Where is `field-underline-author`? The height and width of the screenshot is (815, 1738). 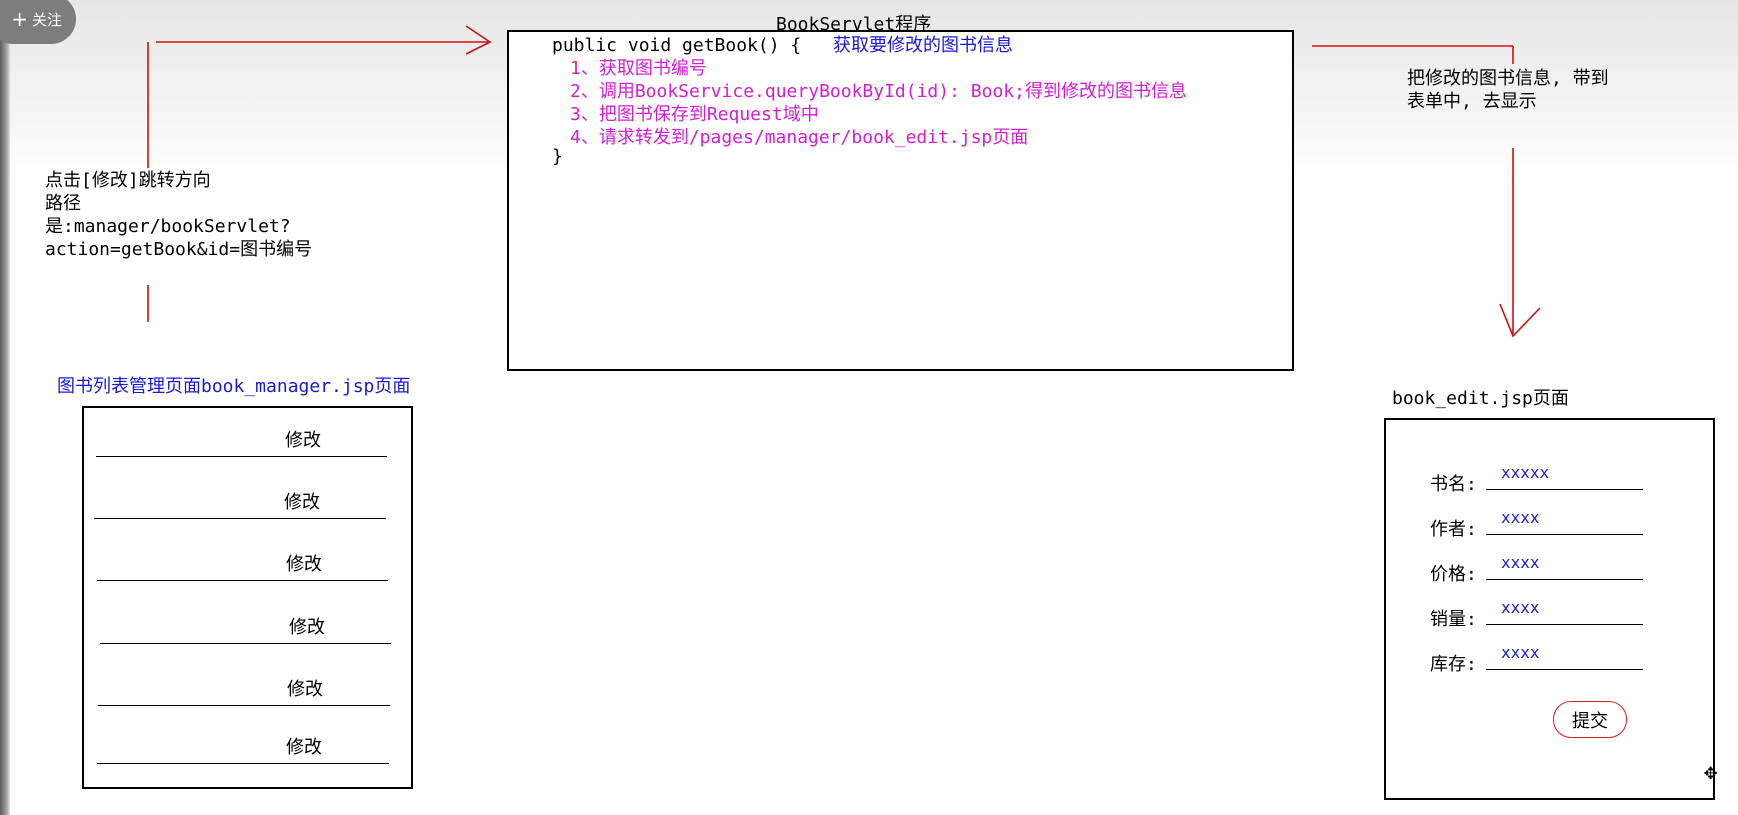
field-underline-author is located at coordinates (1564, 534).